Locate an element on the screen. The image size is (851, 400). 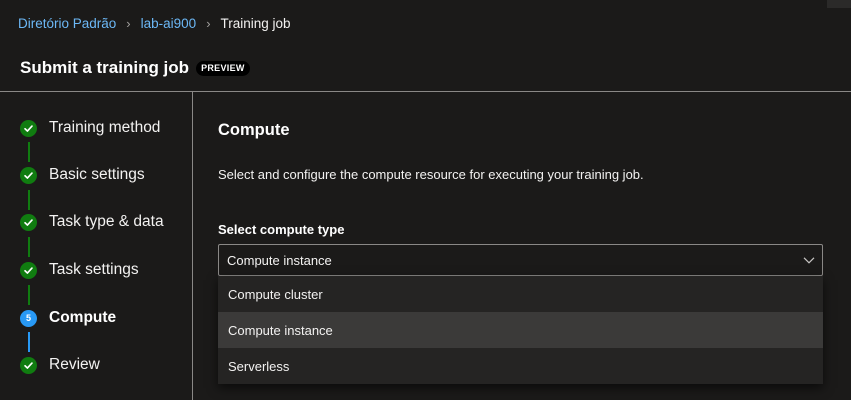
step-task-type-data: Task type & data is located at coordinates (92, 222).